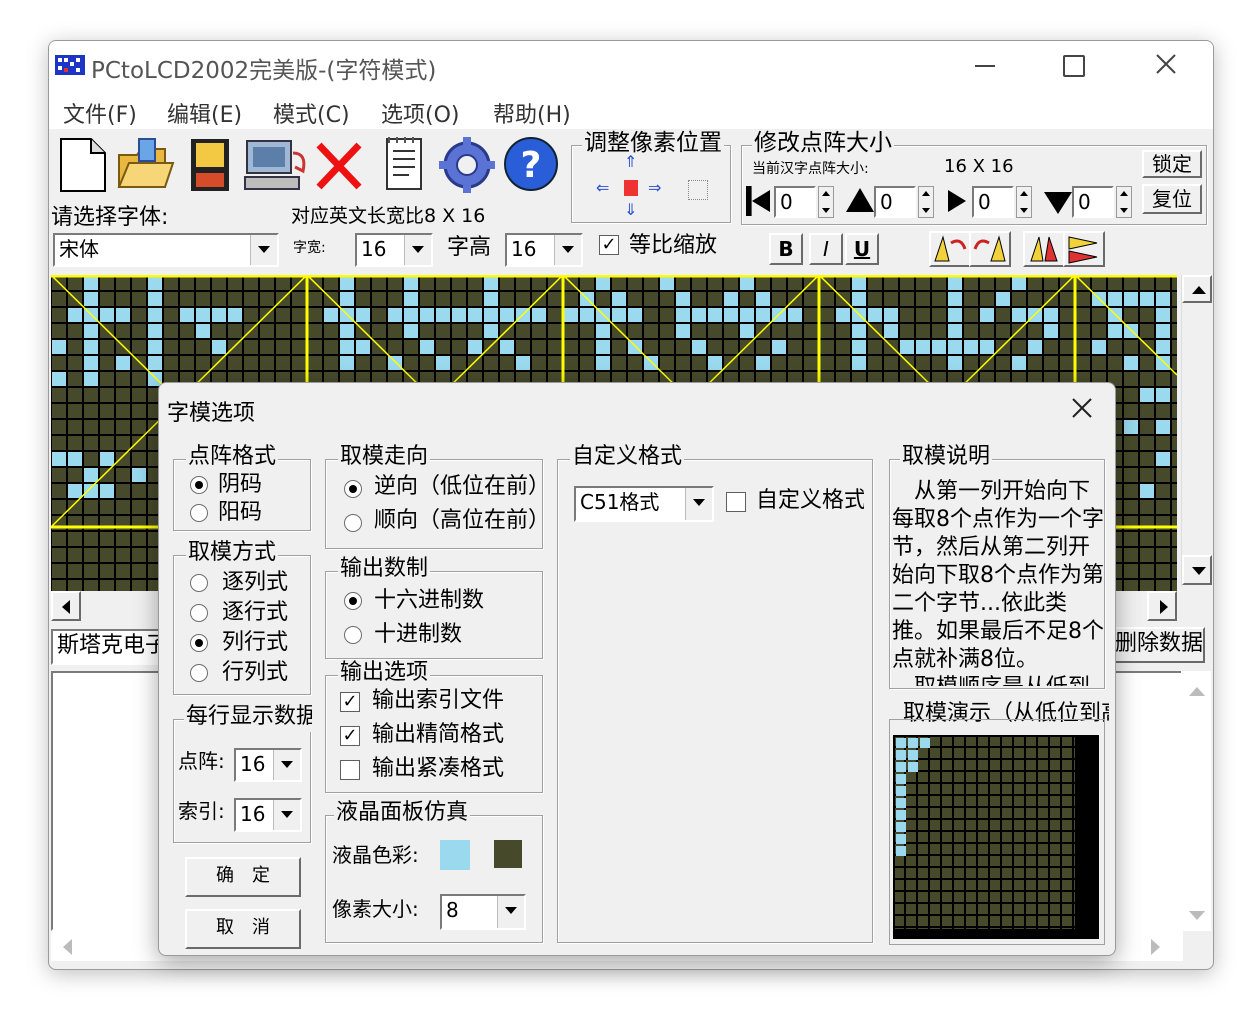  Describe the element at coordinates (810, 169) in the screenshot. I see `current-size-label: 当前汉字点阵大小:` at that location.